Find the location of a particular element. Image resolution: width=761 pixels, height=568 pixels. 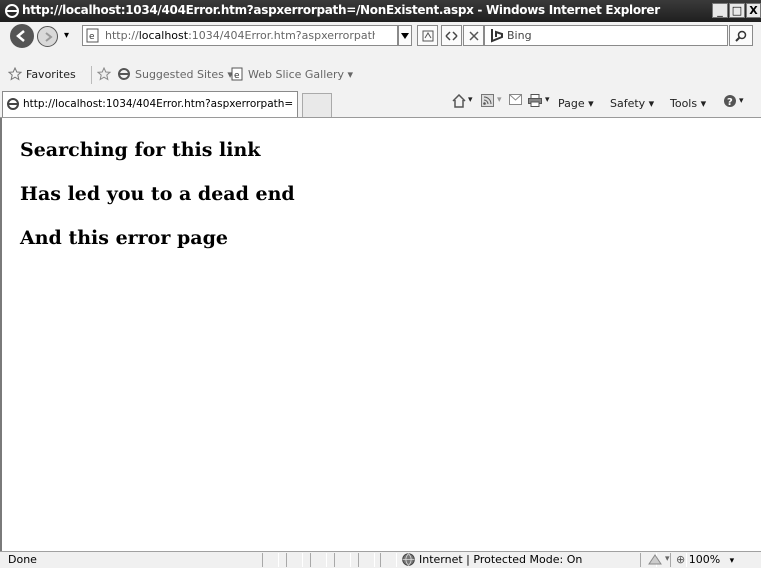

compatibility-view-button is located at coordinates (427, 35).